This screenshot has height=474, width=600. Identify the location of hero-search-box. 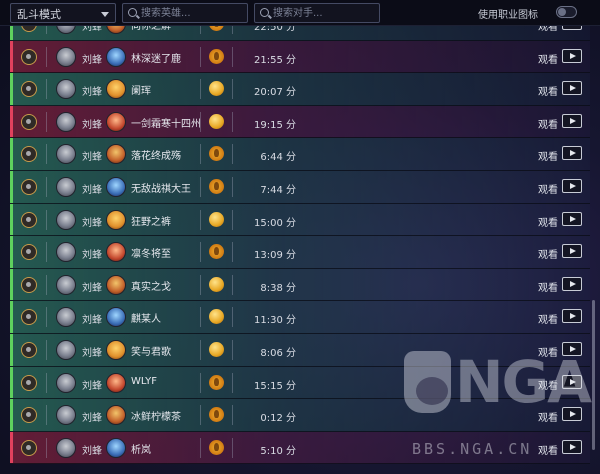
(185, 13).